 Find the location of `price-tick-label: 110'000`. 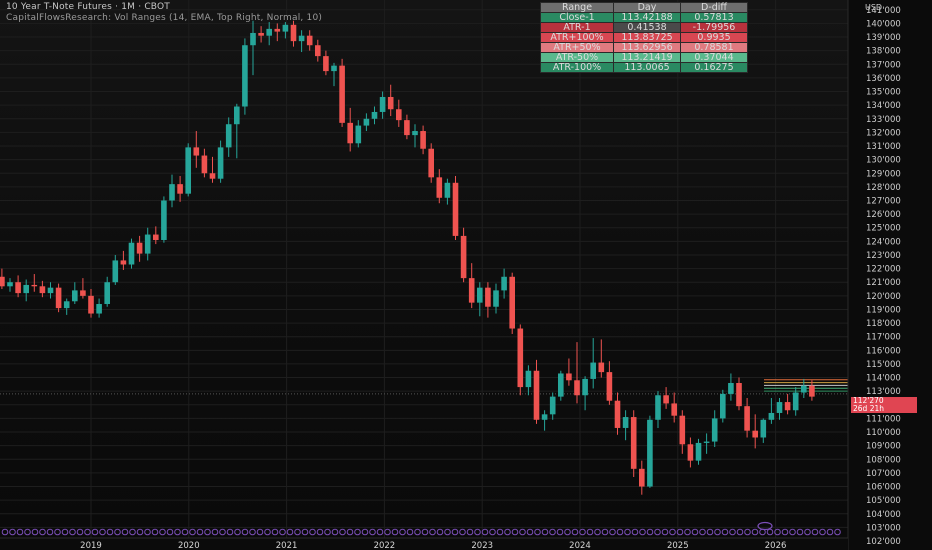

price-tick-label: 110'000 is located at coordinates (883, 433).